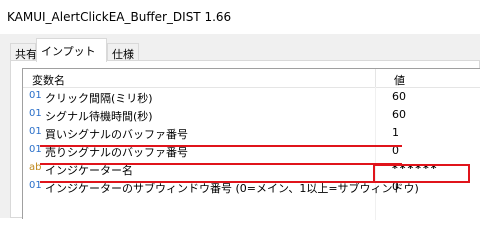 Image resolution: width=480 pixels, height=240 pixels. I want to click on param-name: 買いシグナルのバッファ番号, so click(116, 134).